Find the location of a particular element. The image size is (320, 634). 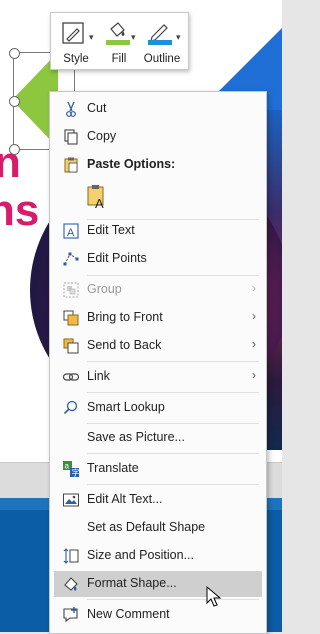

menu-item-label: Set as Default Shape is located at coordinates (146, 527).